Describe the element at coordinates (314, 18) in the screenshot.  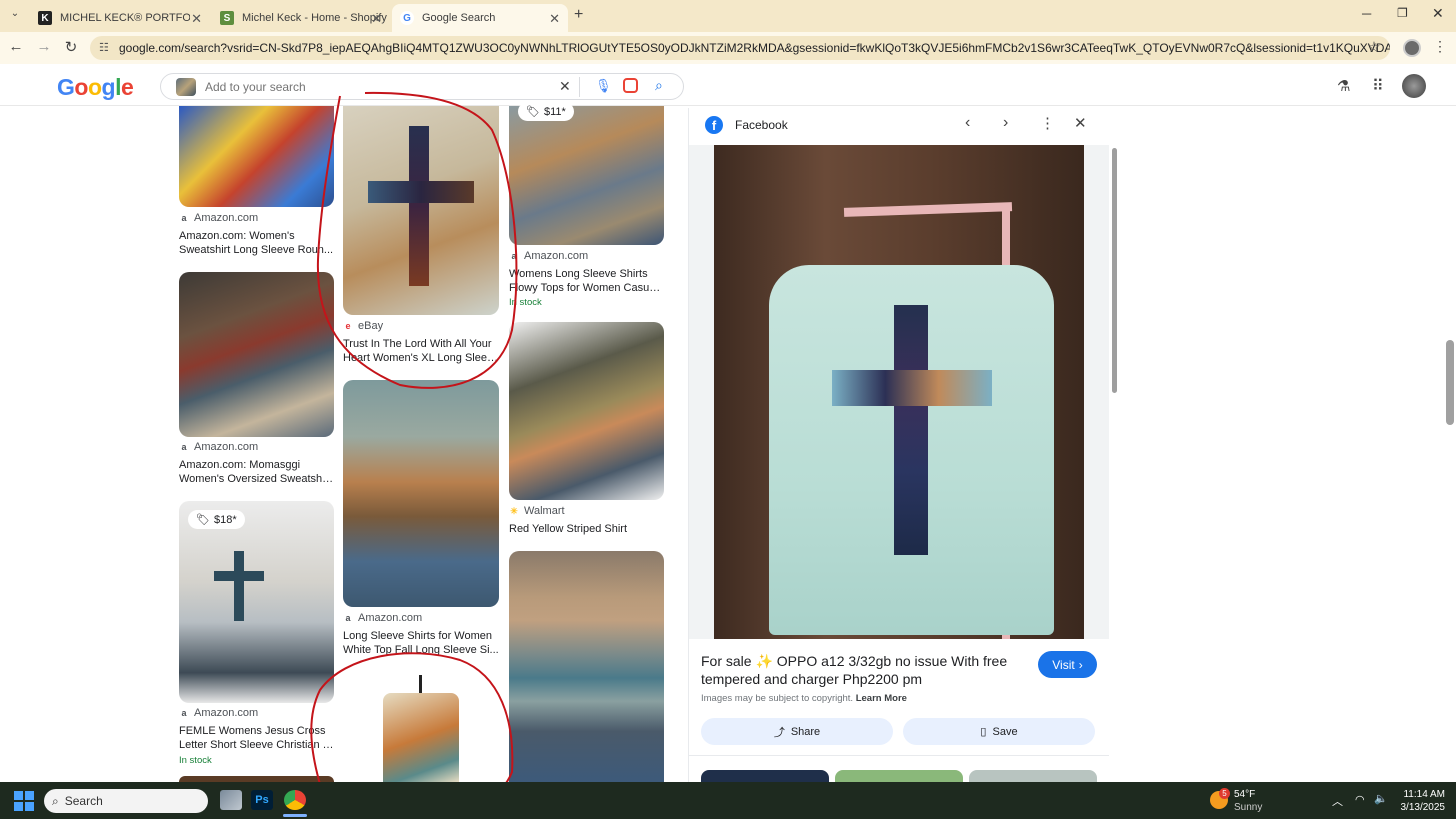
I see `tab-title: Michel Keck - Home - Shopify` at that location.